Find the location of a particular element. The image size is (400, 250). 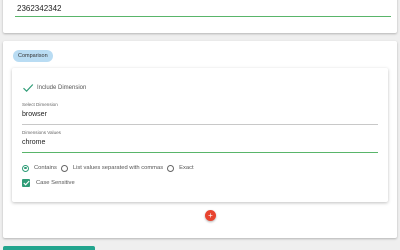

radio-exact is located at coordinates (171, 168).